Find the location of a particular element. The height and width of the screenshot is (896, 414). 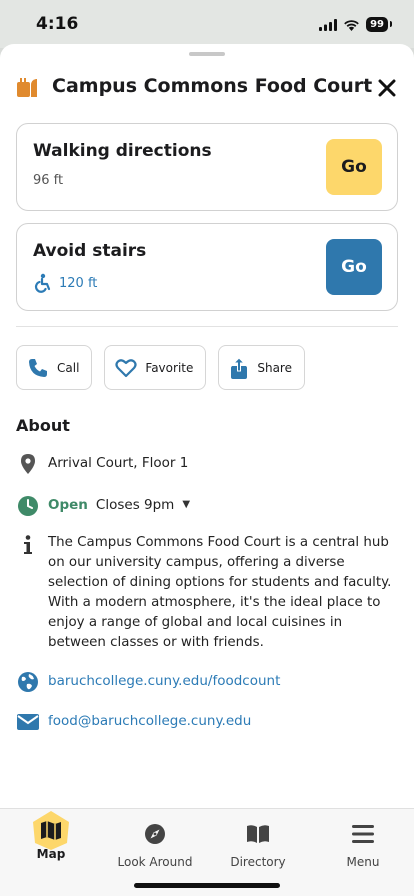

walking-distance: 96 ft is located at coordinates (48, 180).